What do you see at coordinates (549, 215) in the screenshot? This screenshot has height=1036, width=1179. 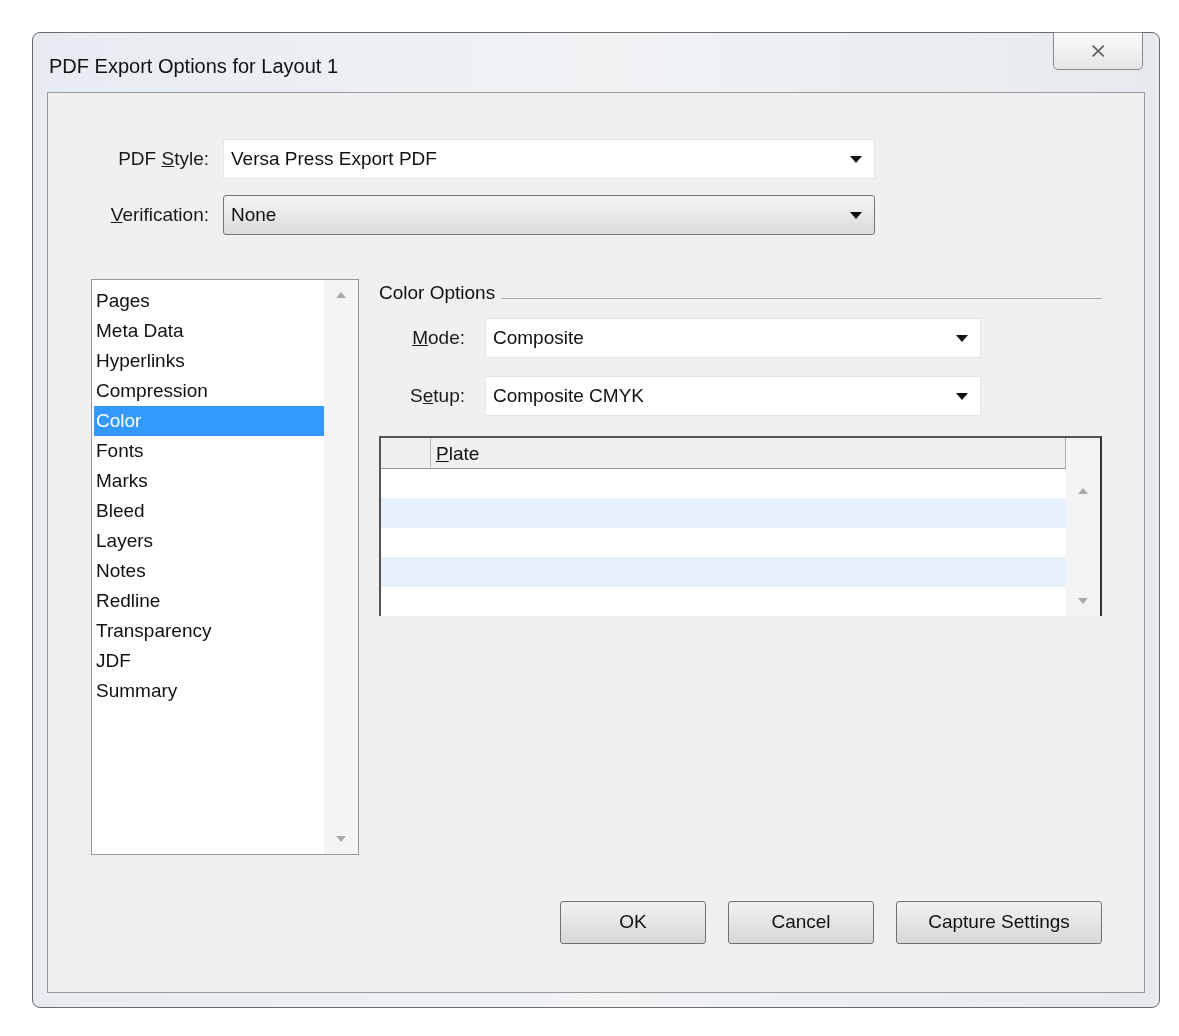 I see `dropdown: None` at bounding box center [549, 215].